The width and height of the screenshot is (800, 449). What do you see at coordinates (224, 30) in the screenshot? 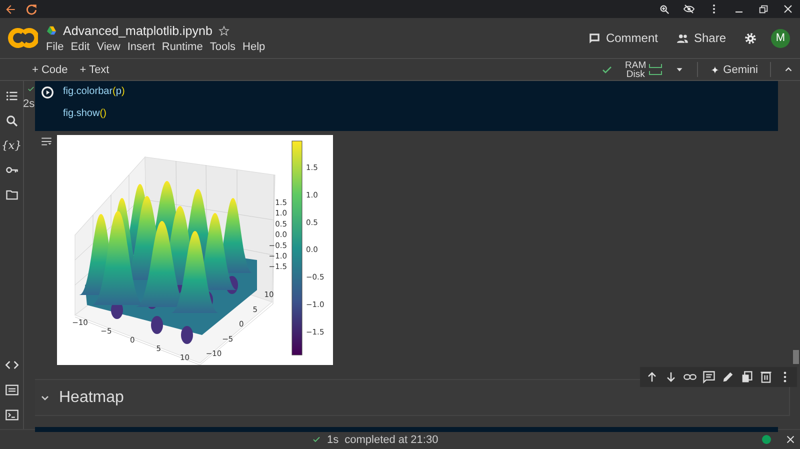
I see `star-icon` at bounding box center [224, 30].